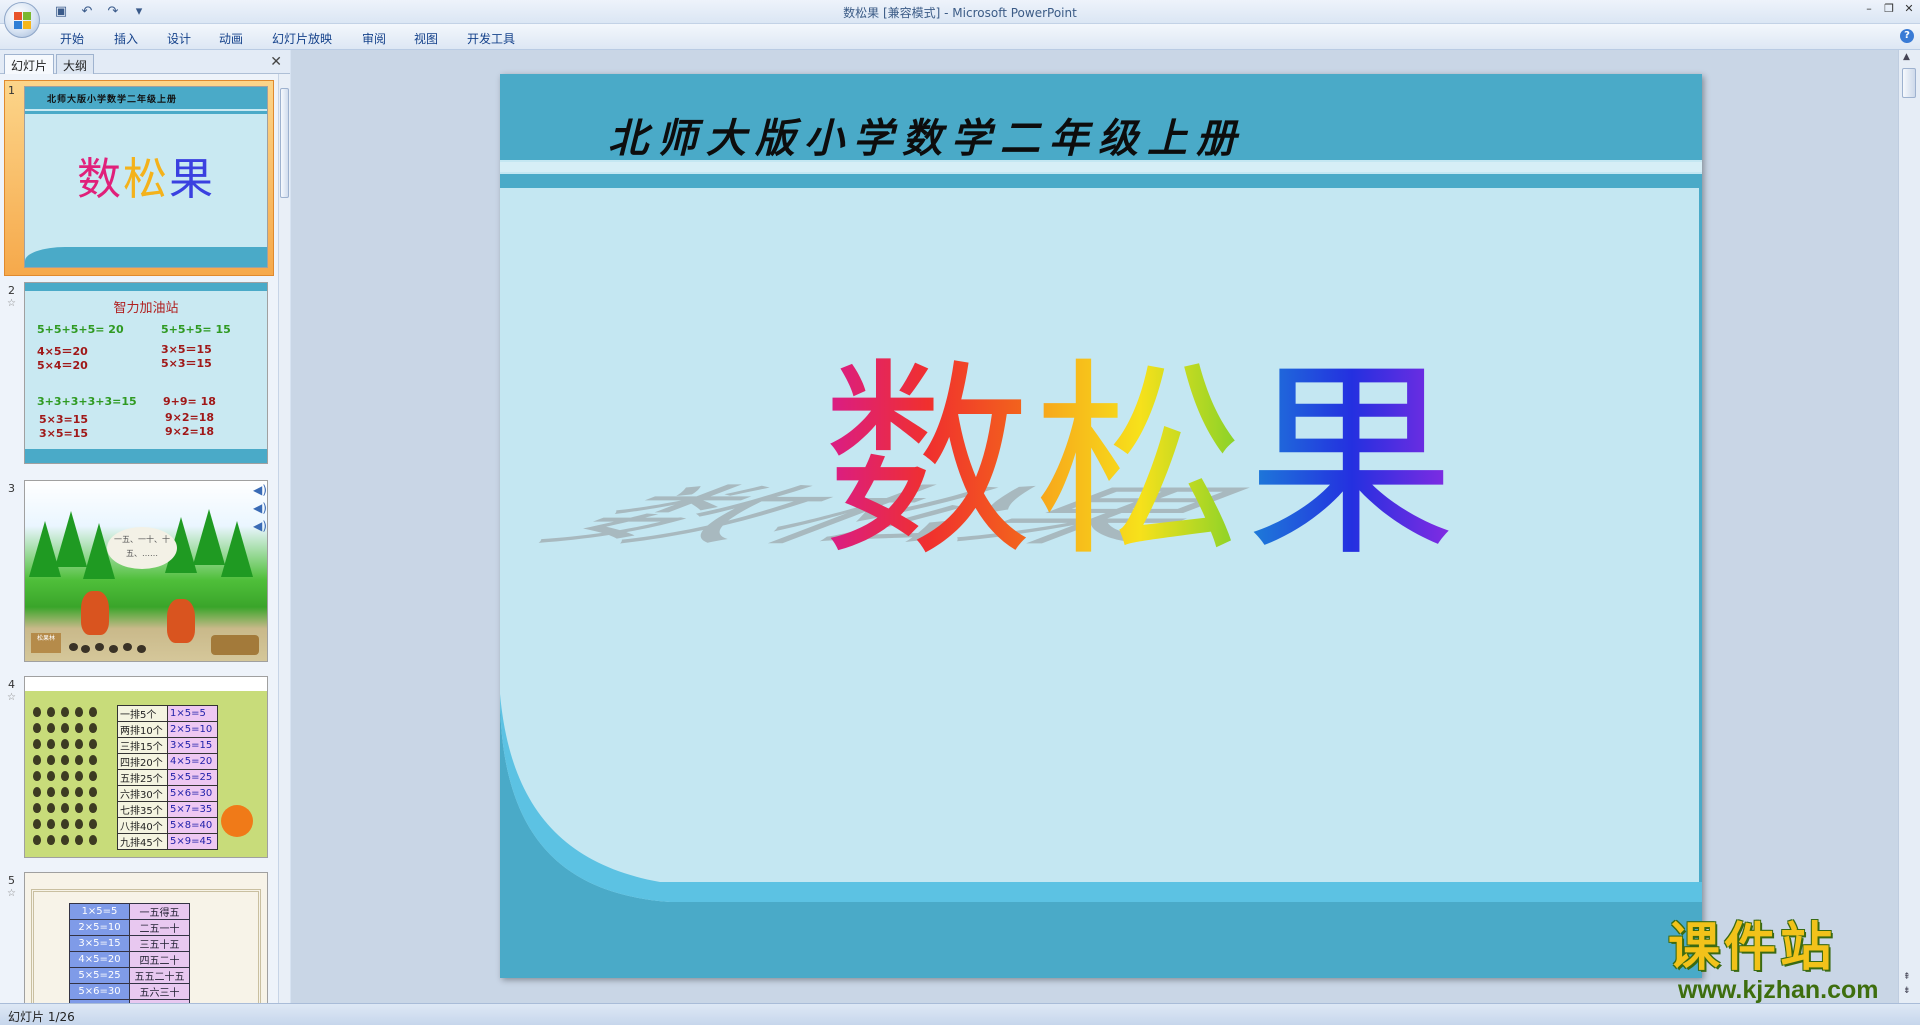 The height and width of the screenshot is (1025, 1920). Describe the element at coordinates (146, 308) in the screenshot. I see `thumb-title: 智力加油站` at that location.